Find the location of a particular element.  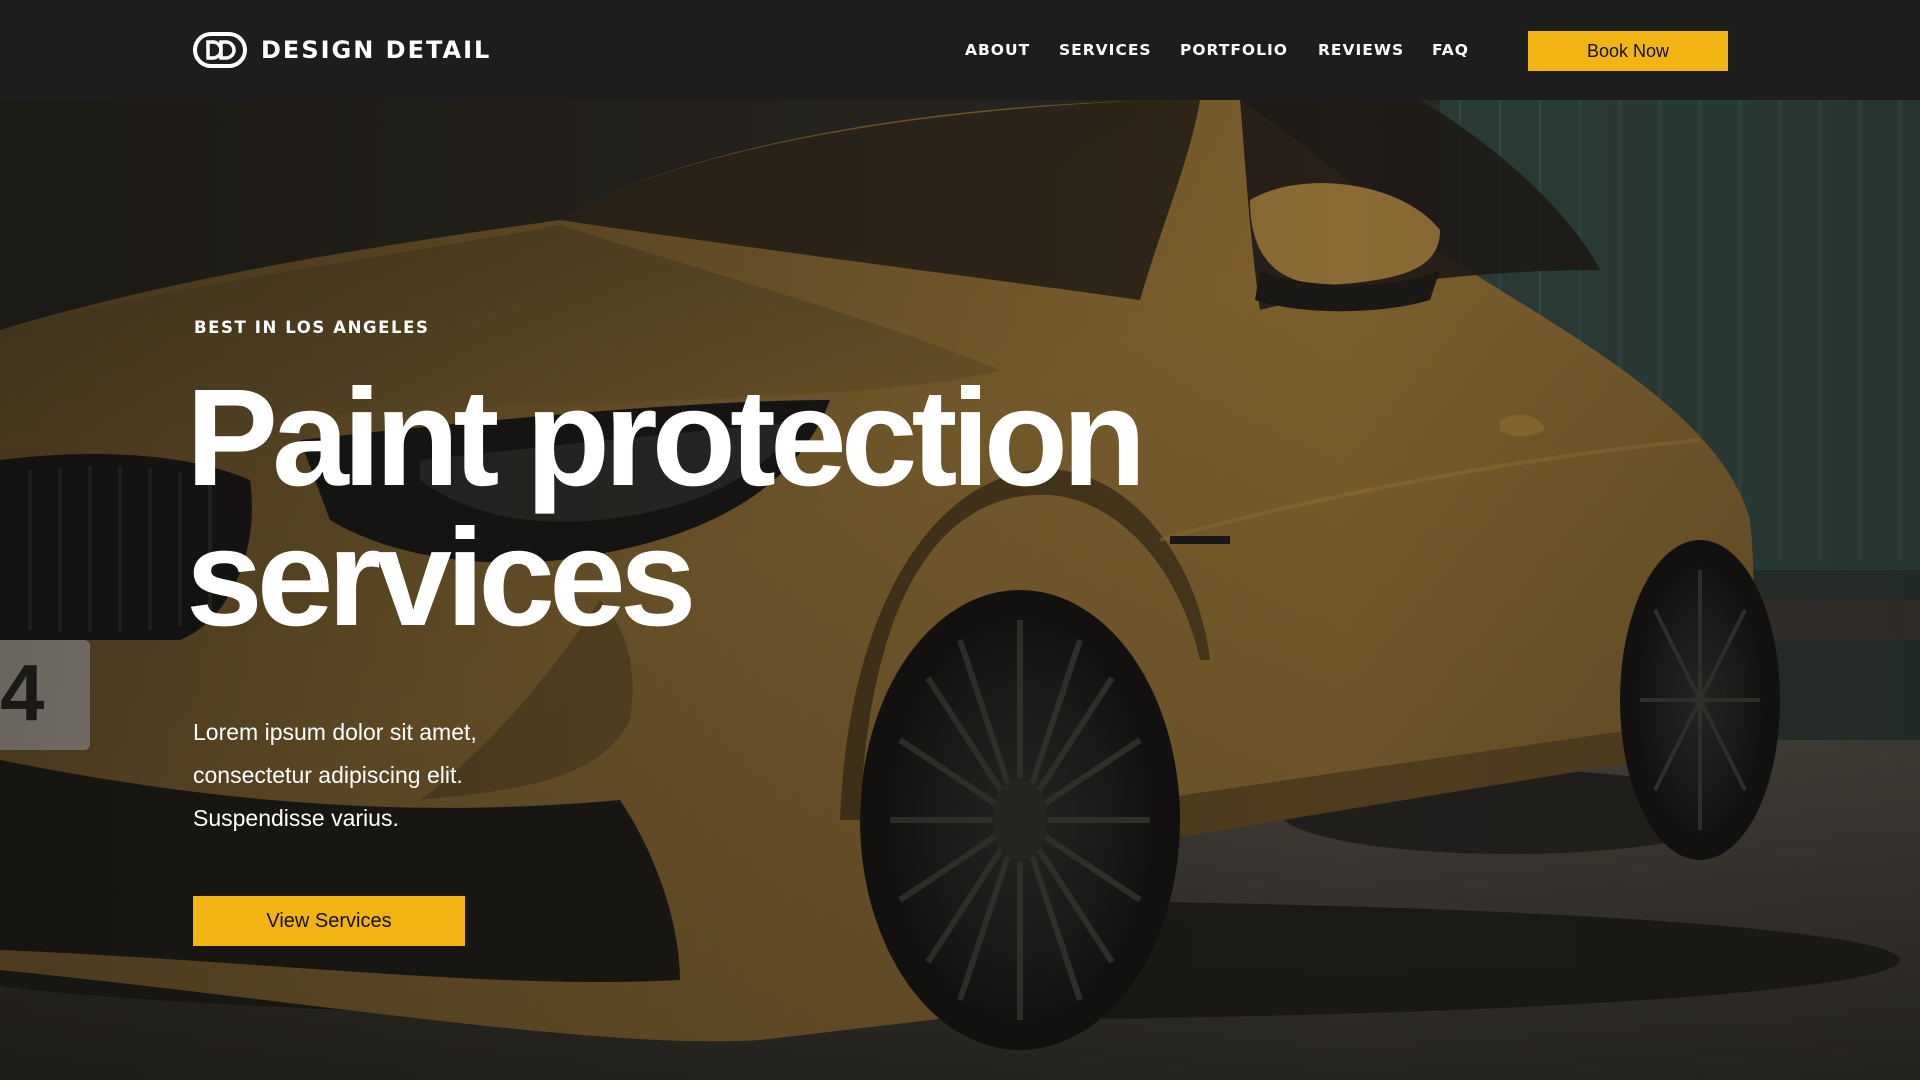

nav-link-services: SERVICES is located at coordinates (1105, 50).